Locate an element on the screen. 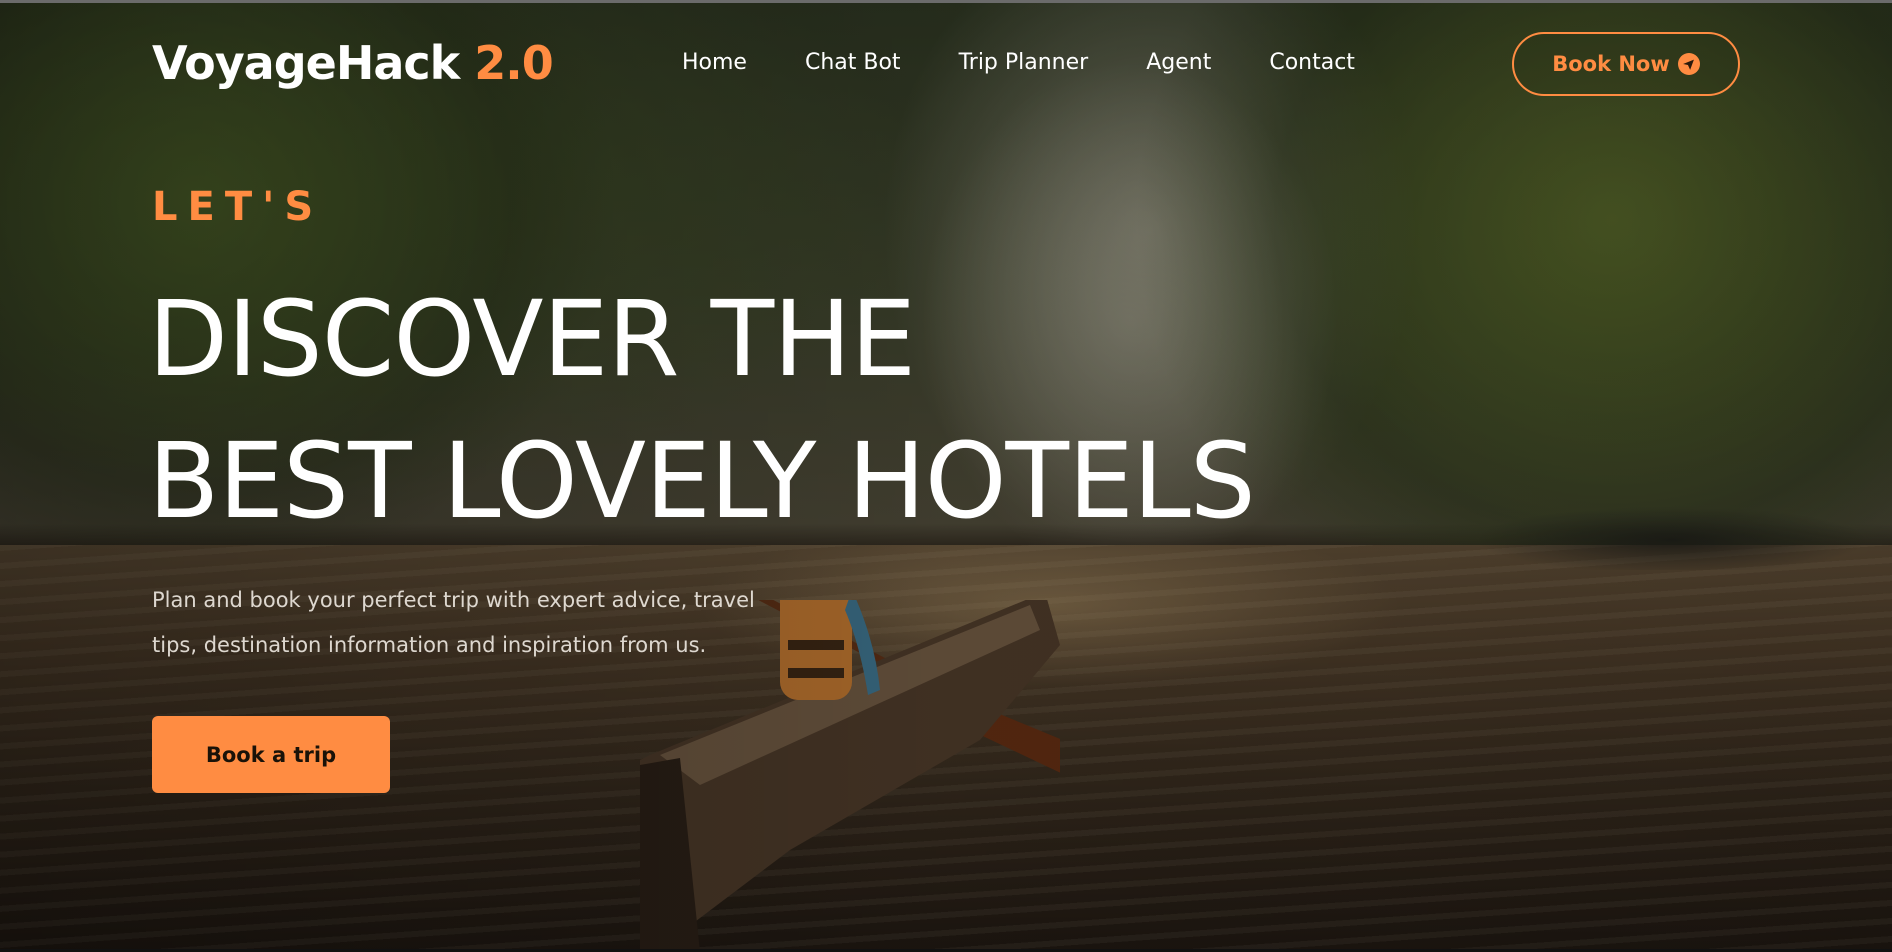 This screenshot has width=1892, height=952. site-logo: VoyageHack 2.0 is located at coordinates (353, 63).